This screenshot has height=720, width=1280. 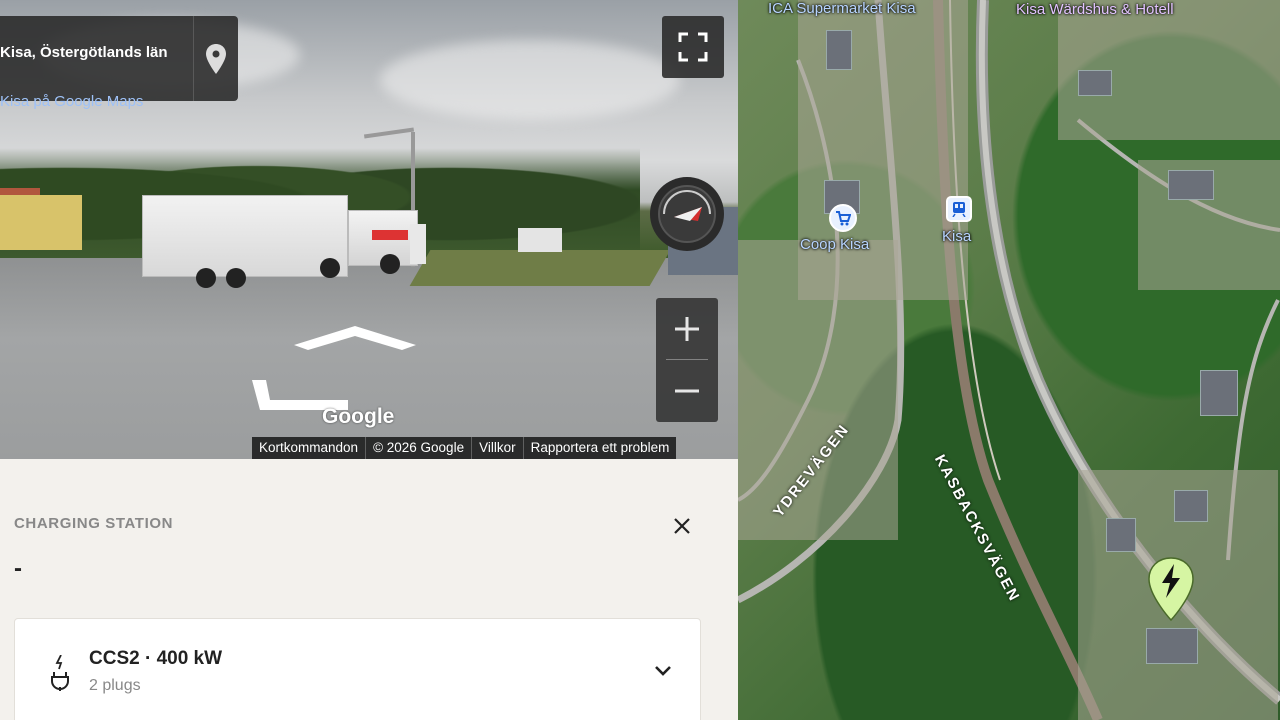 I want to click on truck-logo, so click(x=390, y=235).